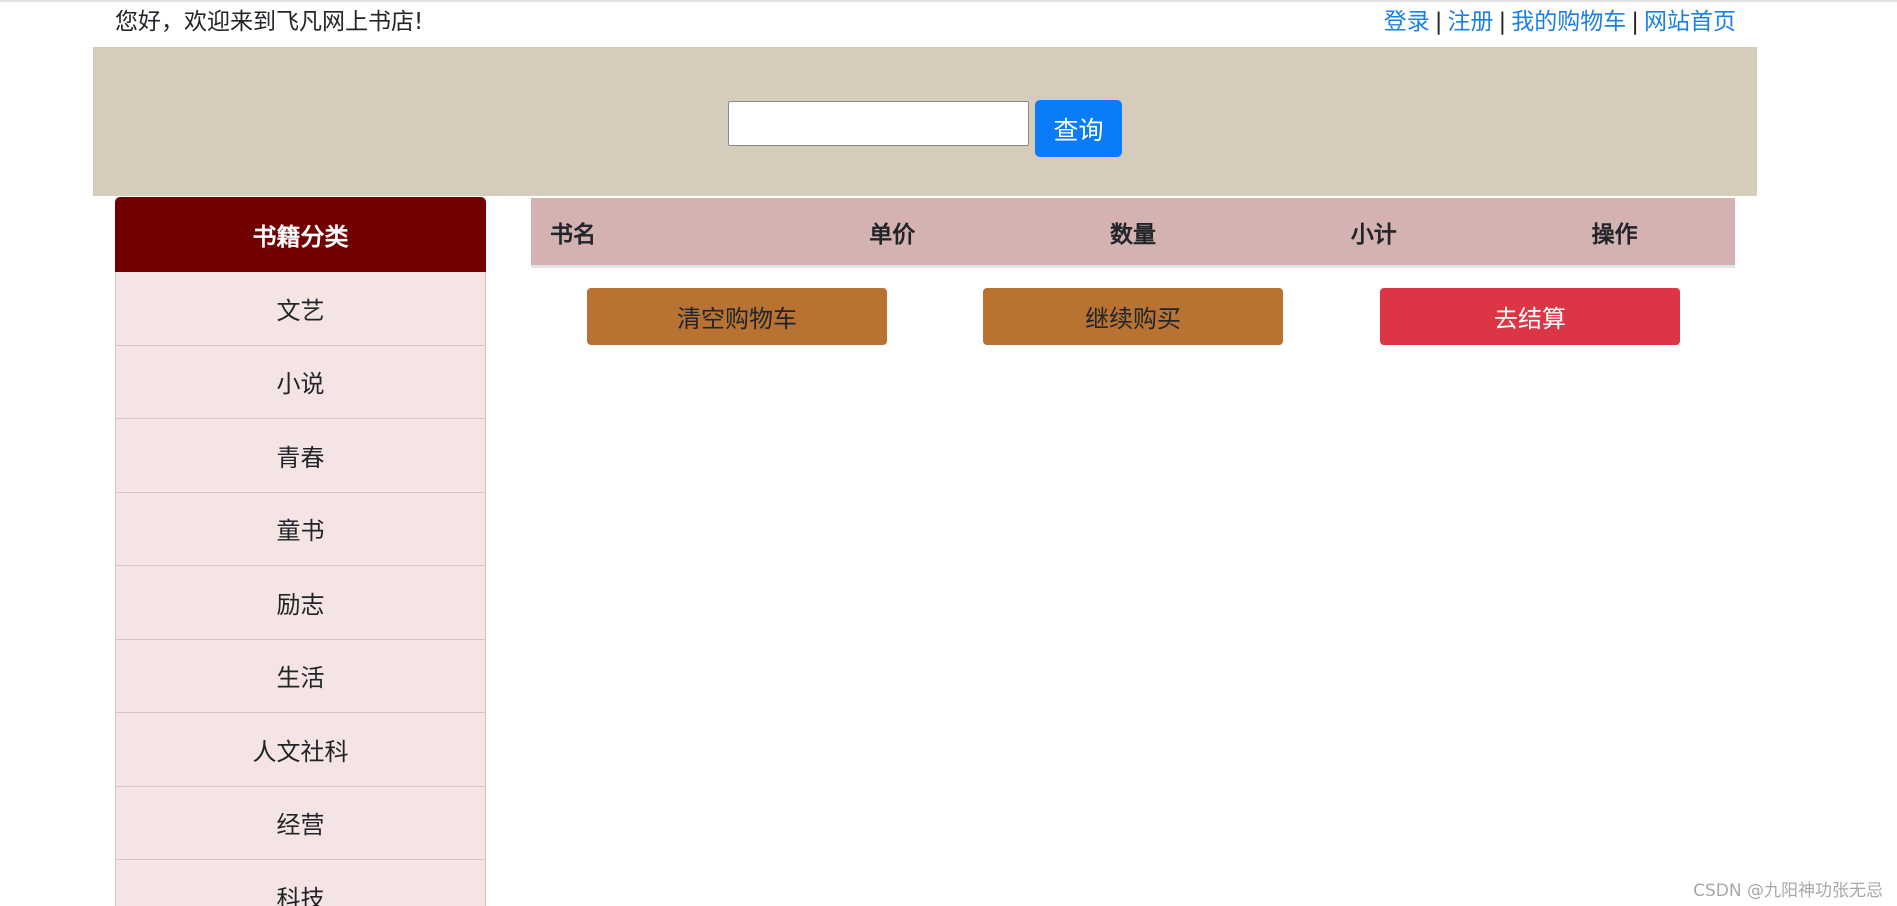 The width and height of the screenshot is (1897, 906). What do you see at coordinates (948, 1) in the screenshot?
I see `top-rule` at bounding box center [948, 1].